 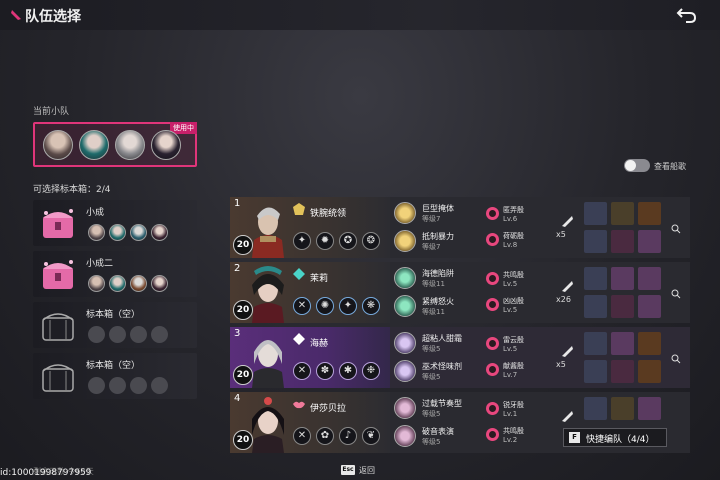 What do you see at coordinates (438, 301) in the screenshot?
I see `ability-name: 紧缚怒火` at bounding box center [438, 301].